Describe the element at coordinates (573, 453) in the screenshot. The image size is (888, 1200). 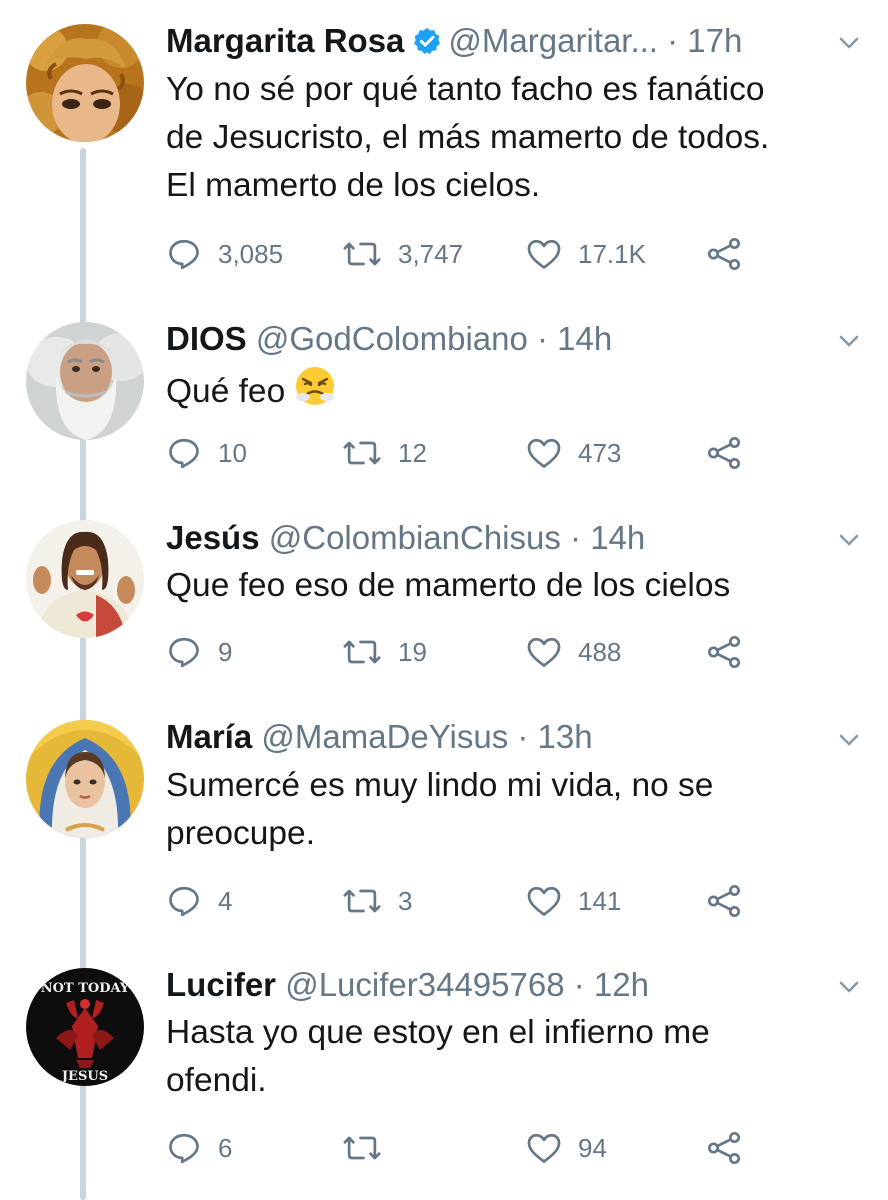
I see `like-button: 473` at that location.